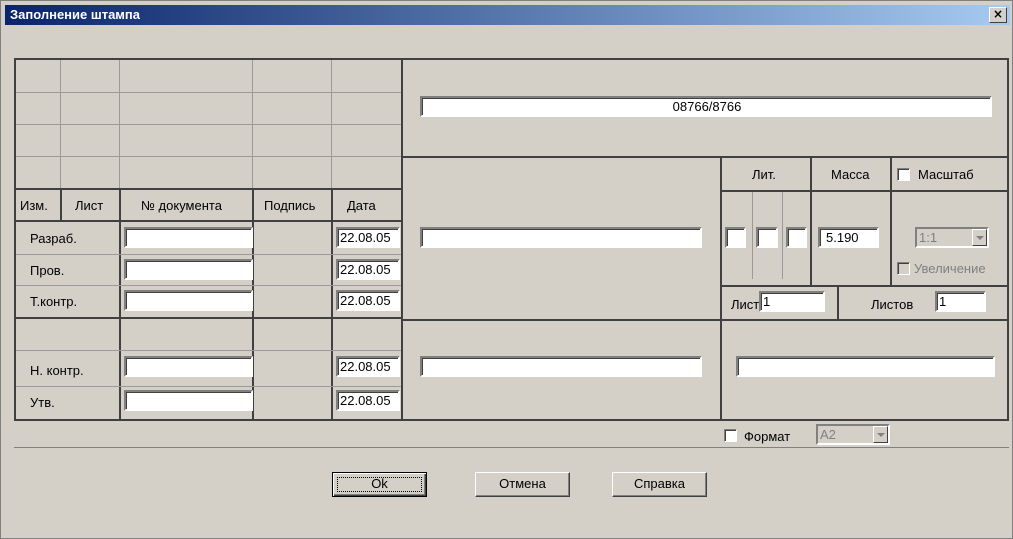 The width and height of the screenshot is (1013, 539). I want to click on separator, so click(511, 447).